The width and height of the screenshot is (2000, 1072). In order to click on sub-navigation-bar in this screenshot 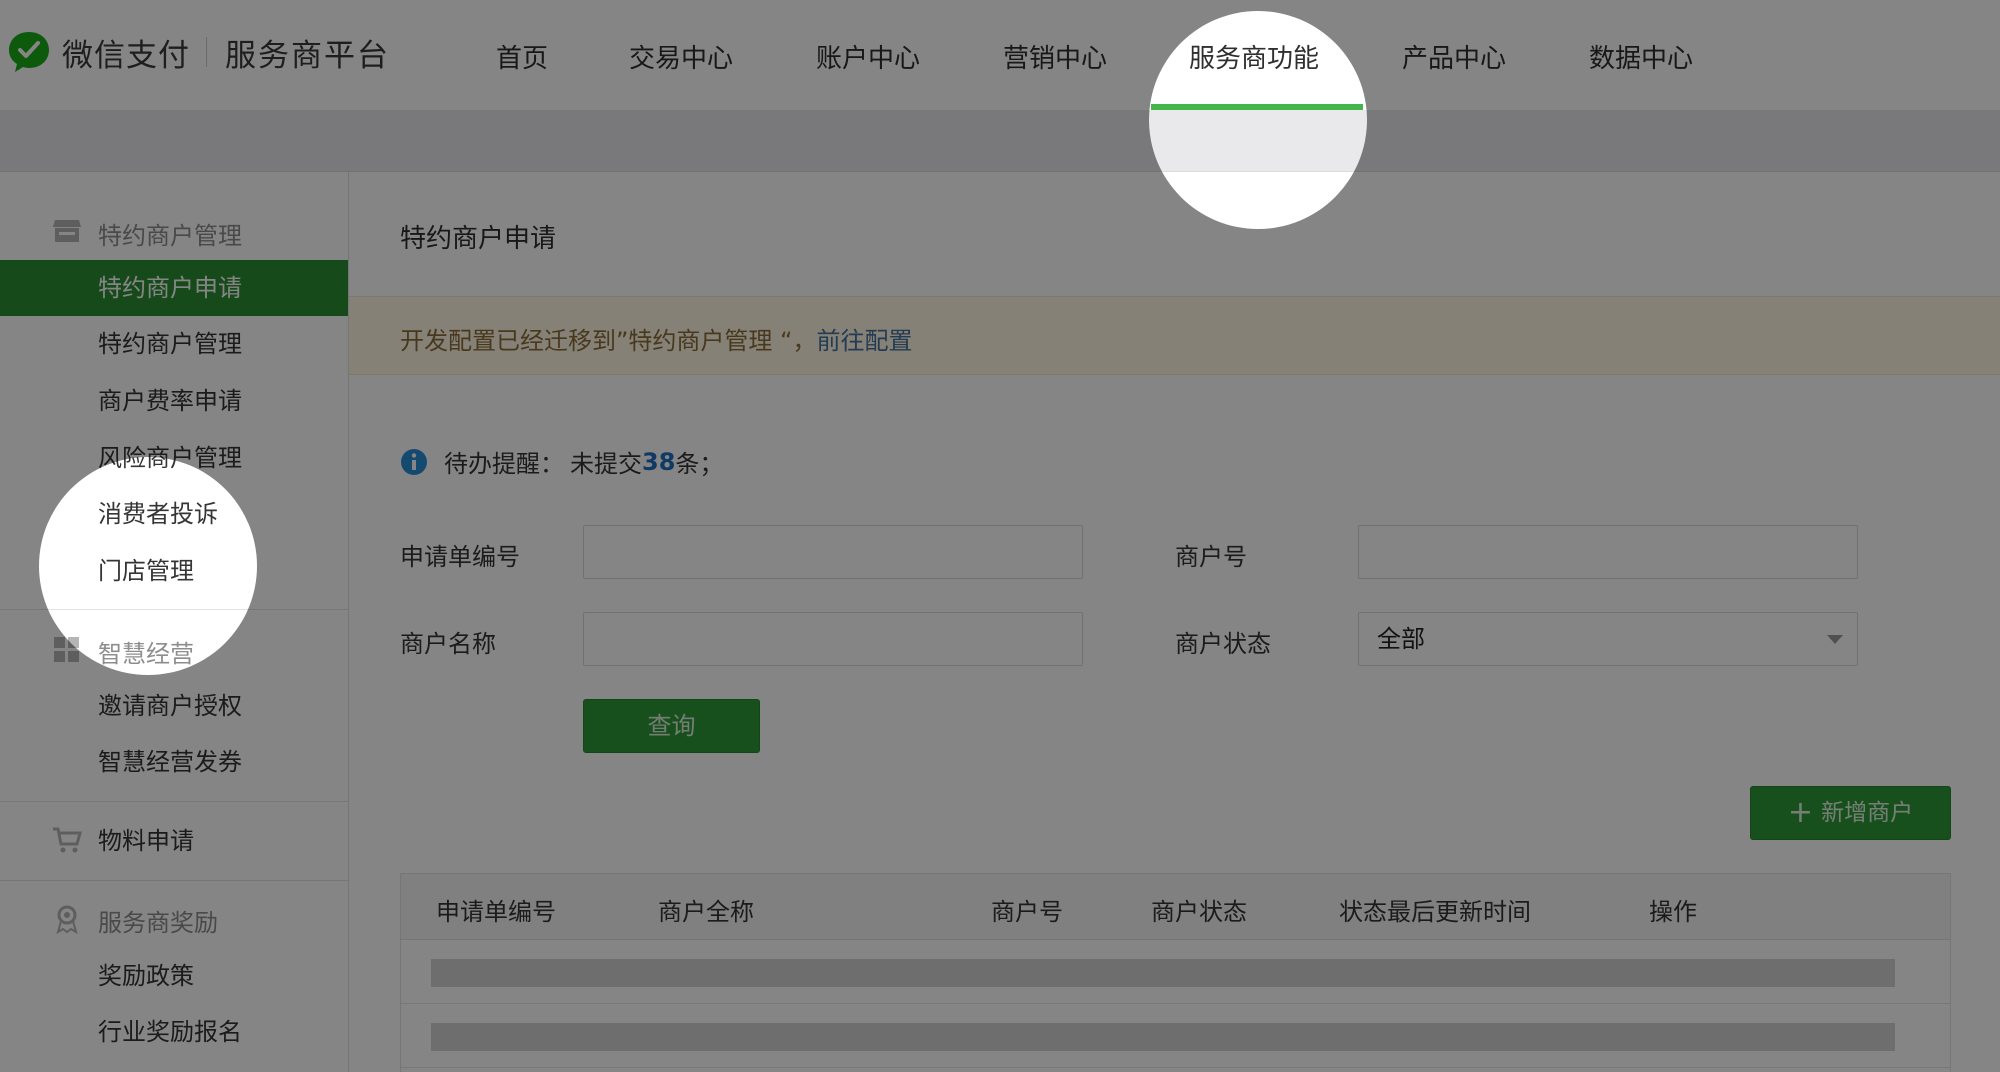, I will do `click(1000, 141)`.